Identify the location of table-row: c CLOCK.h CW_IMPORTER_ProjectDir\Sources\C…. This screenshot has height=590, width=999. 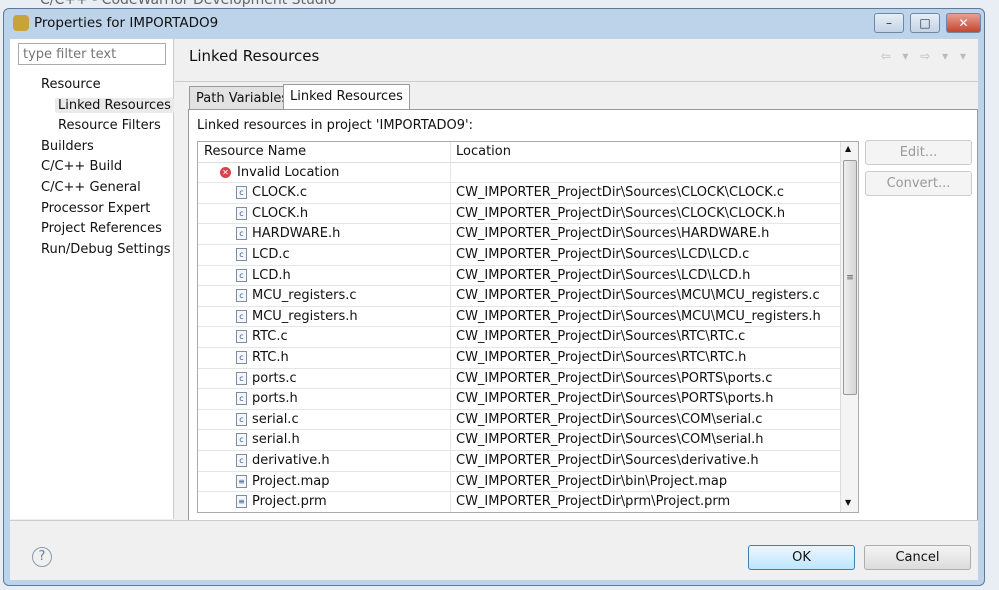
(519, 214).